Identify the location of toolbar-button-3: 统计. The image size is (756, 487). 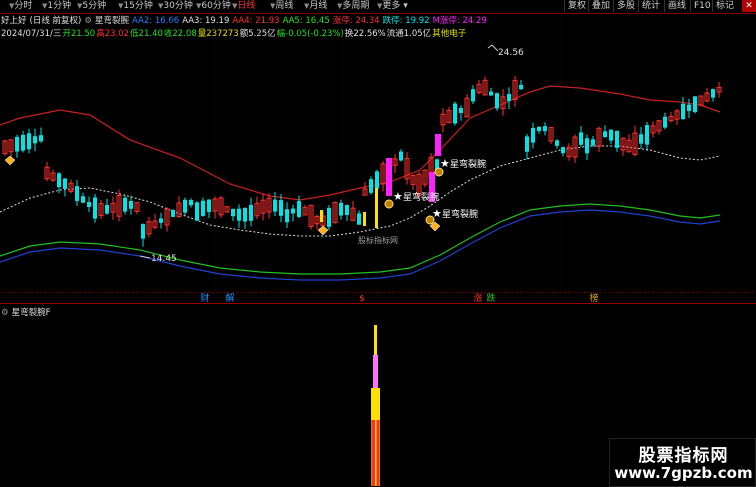
(650, 6).